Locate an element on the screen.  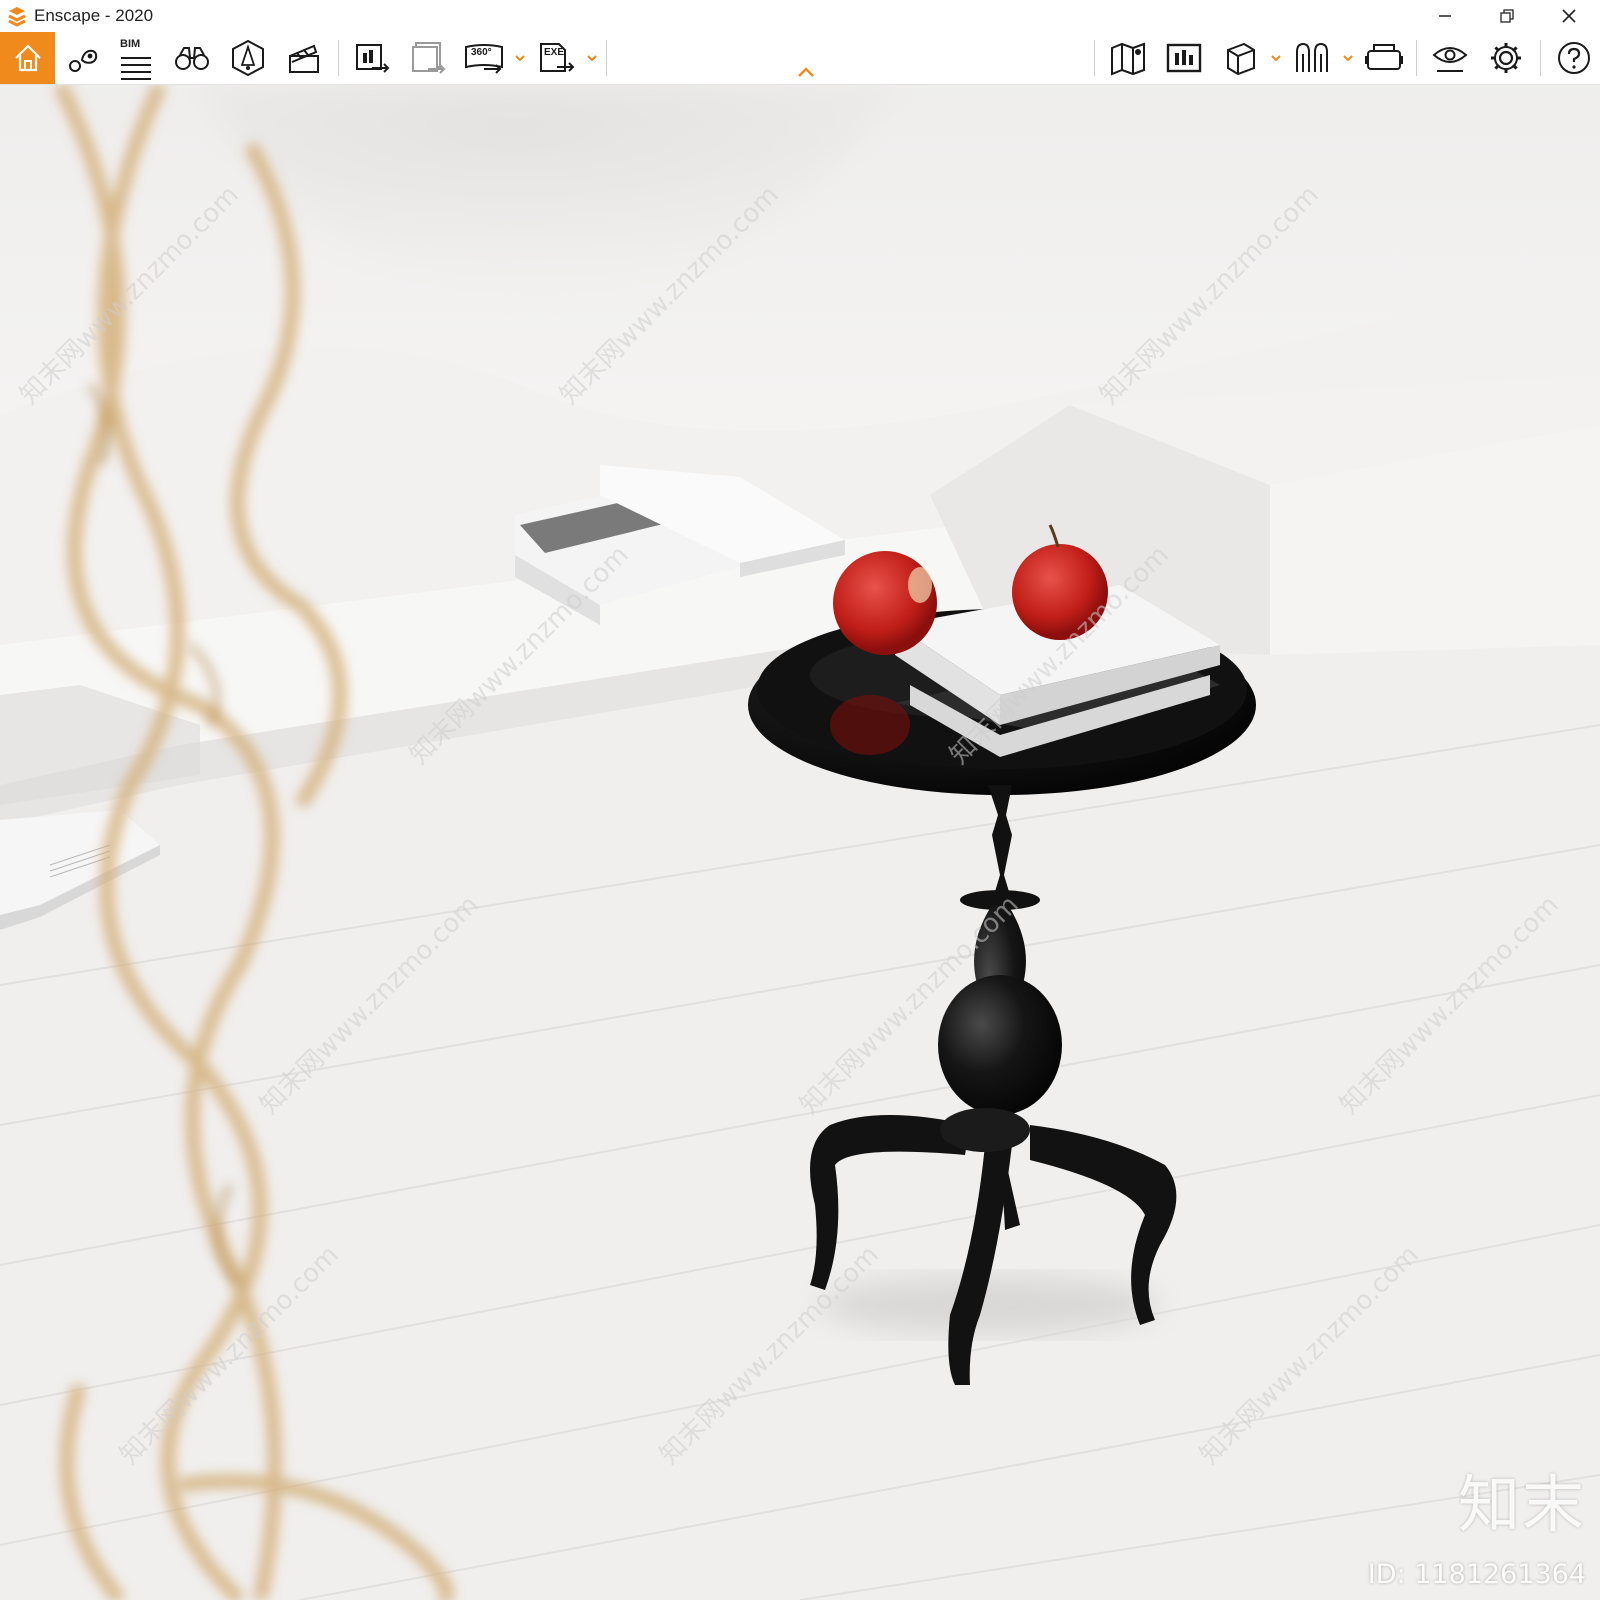
batch-export-button is located at coordinates (428, 58).